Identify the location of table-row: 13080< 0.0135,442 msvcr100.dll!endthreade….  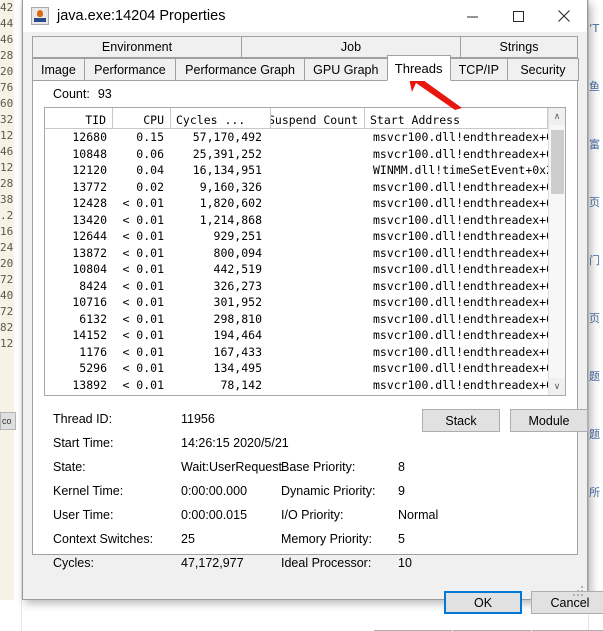
(296, 394).